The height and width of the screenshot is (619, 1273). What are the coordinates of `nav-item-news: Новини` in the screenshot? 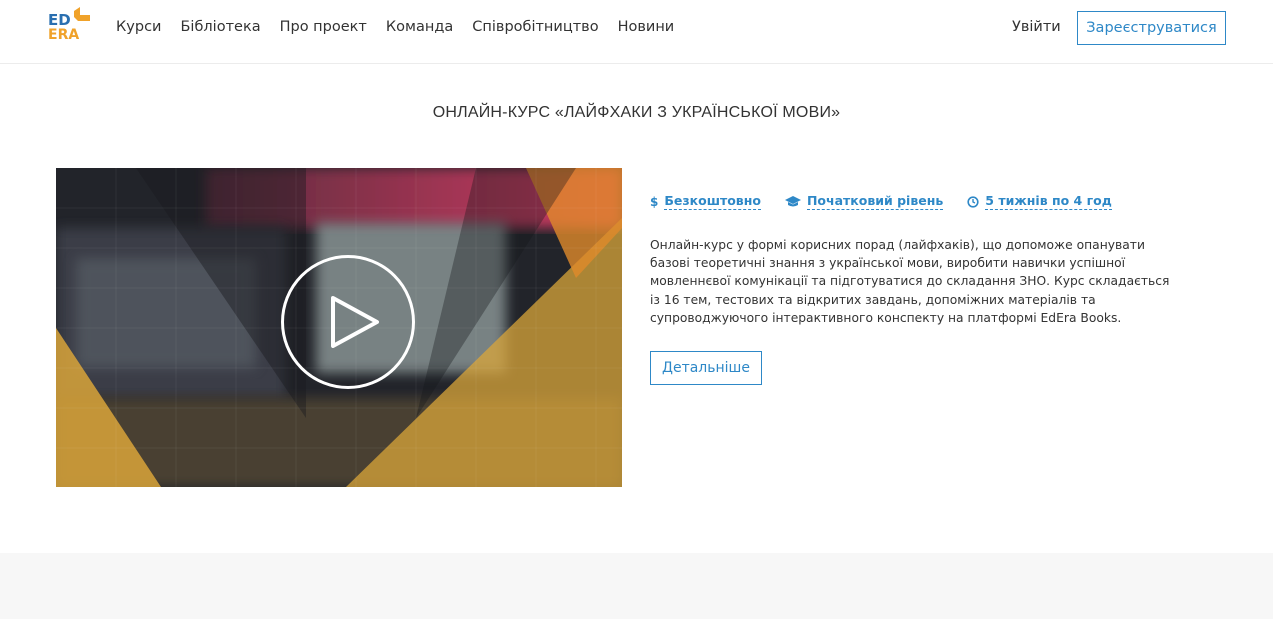 It's located at (646, 27).